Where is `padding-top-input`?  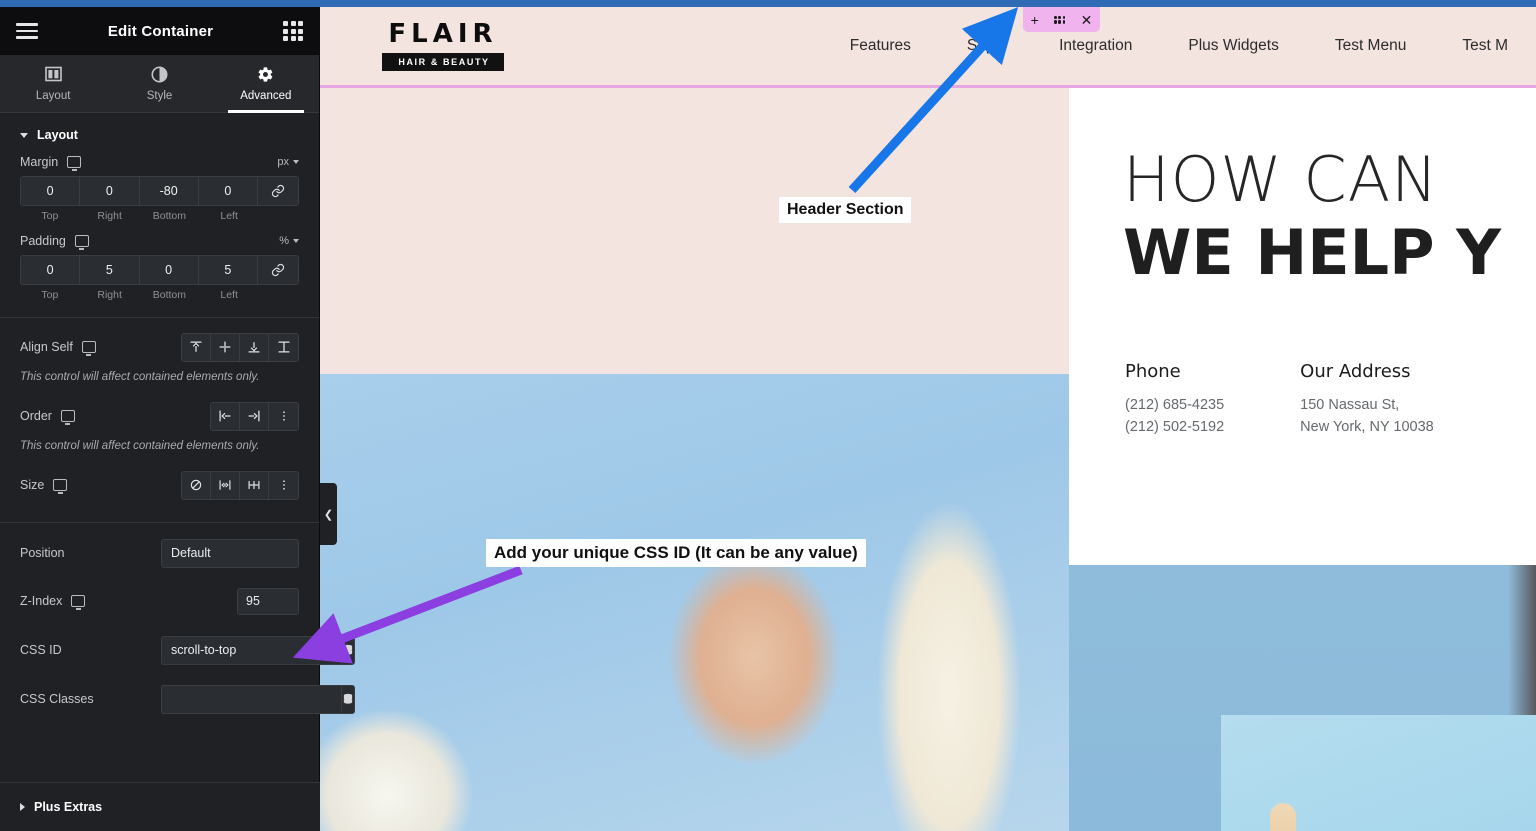 padding-top-input is located at coordinates (50, 270).